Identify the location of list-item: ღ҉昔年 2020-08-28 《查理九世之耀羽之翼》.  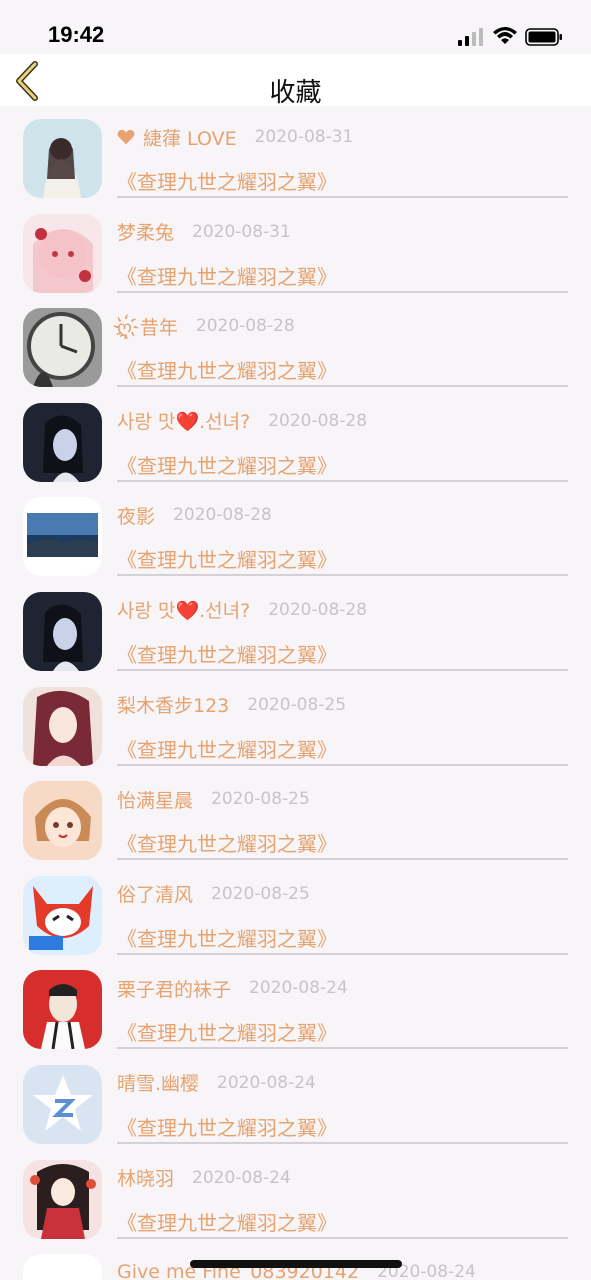
(295, 342).